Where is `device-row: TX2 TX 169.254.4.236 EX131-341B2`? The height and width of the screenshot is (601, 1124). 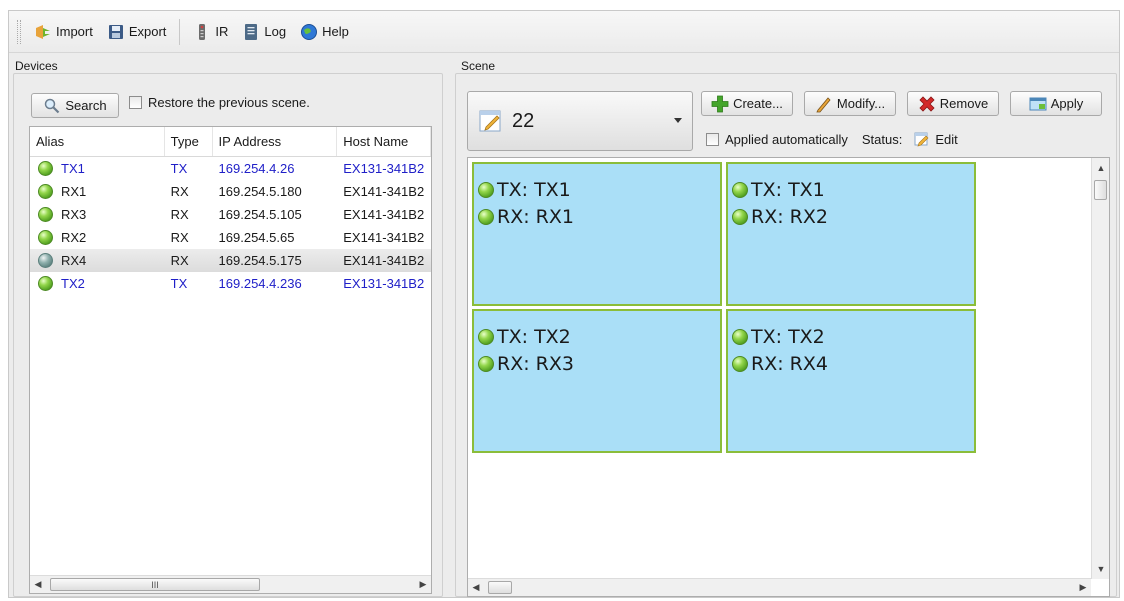
device-row: TX2 TX 169.254.4.236 EX131-341B2 is located at coordinates (230, 283).